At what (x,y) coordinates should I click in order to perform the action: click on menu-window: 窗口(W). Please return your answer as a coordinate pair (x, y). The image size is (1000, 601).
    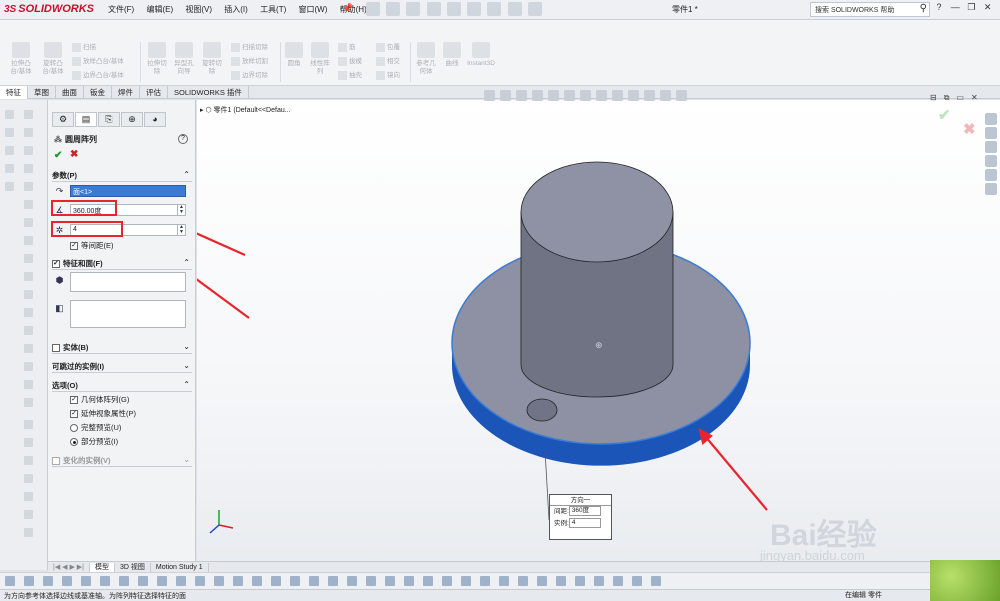
    Looking at the image, I should click on (313, 9).